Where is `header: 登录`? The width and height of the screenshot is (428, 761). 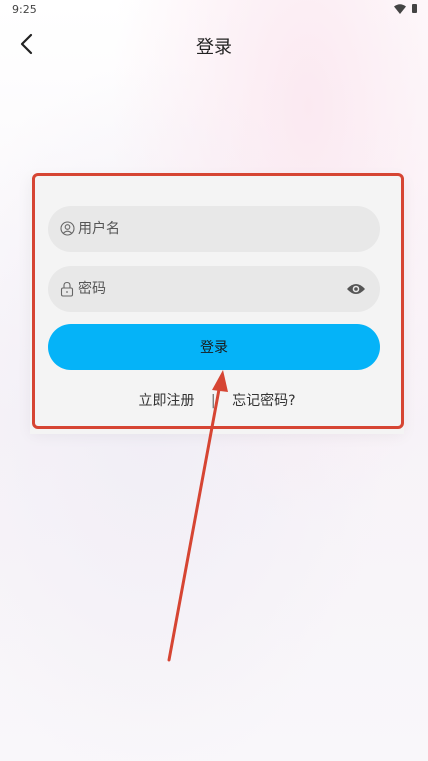
header: 登录 is located at coordinates (214, 45).